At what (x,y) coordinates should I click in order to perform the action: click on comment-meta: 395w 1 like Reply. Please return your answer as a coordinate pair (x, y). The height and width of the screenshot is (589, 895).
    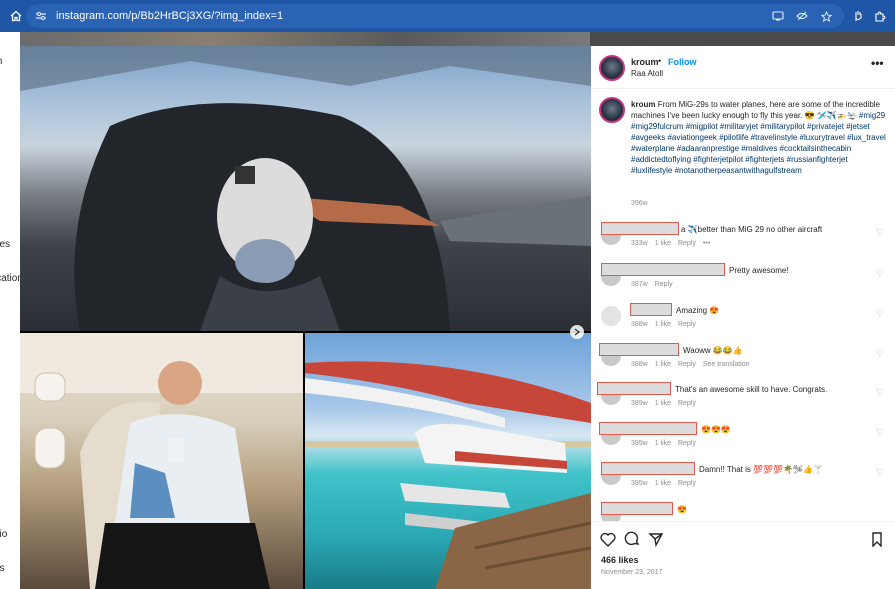
    Looking at the image, I should click on (666, 443).